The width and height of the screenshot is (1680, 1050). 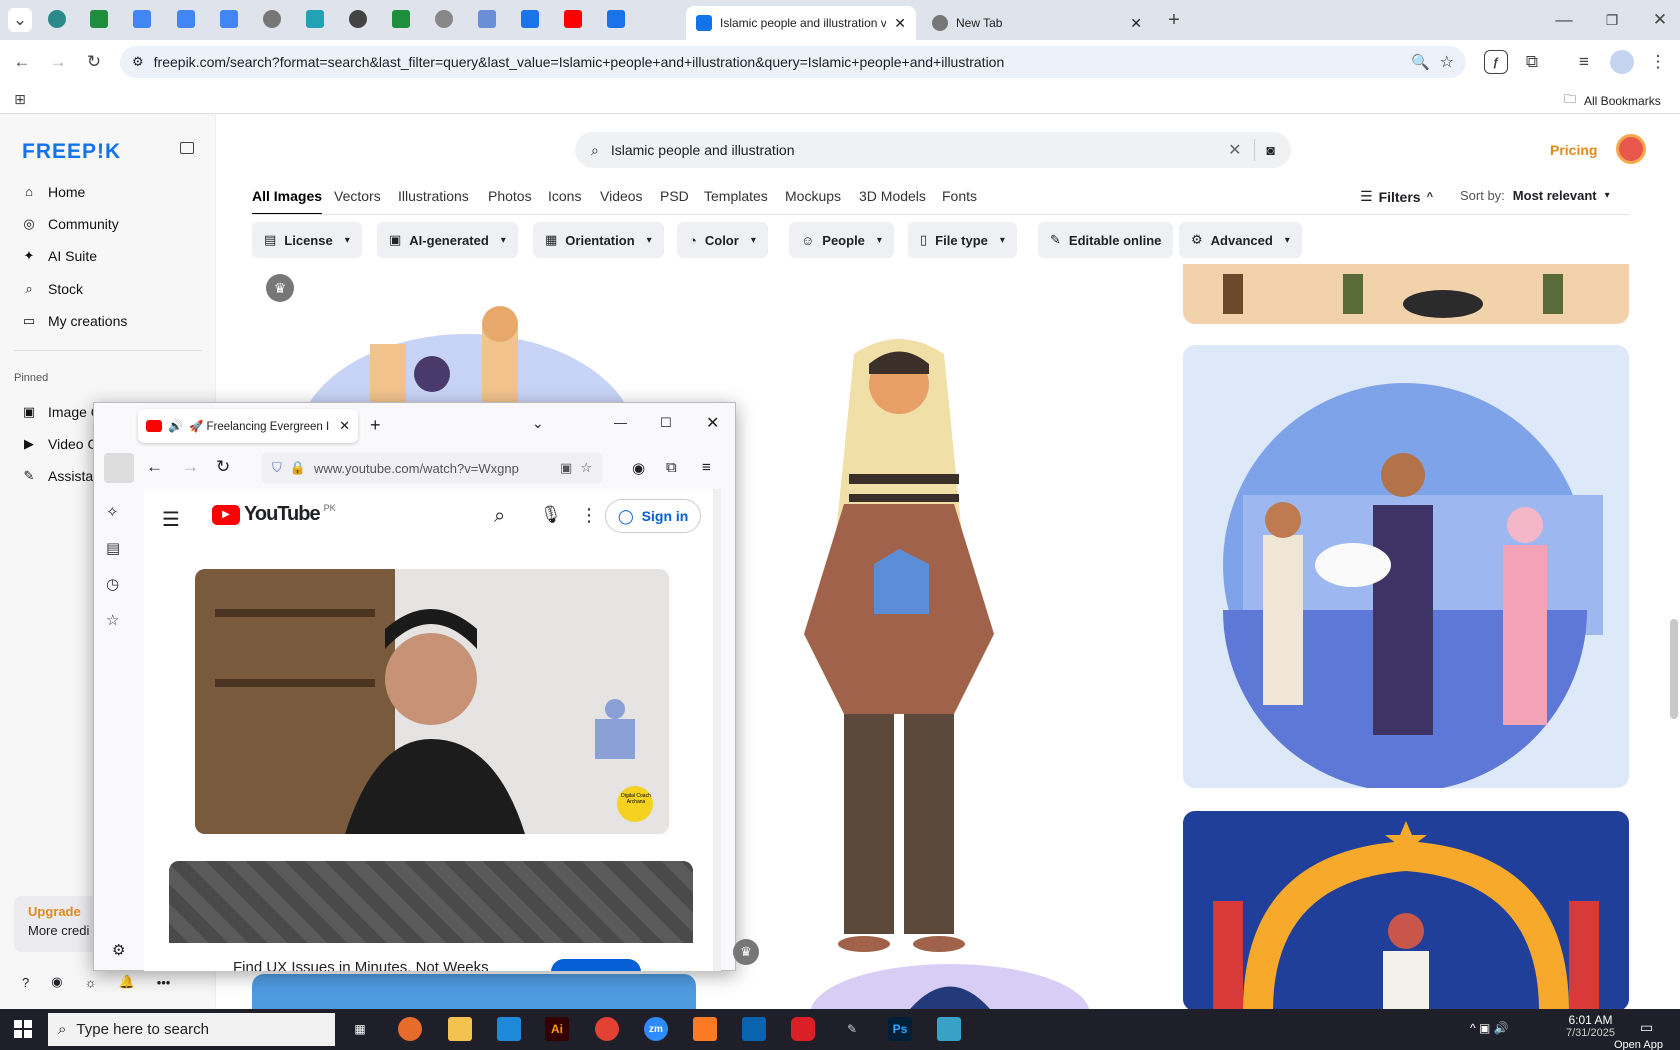 I want to click on app-tab-icon, so click(x=315, y=19).